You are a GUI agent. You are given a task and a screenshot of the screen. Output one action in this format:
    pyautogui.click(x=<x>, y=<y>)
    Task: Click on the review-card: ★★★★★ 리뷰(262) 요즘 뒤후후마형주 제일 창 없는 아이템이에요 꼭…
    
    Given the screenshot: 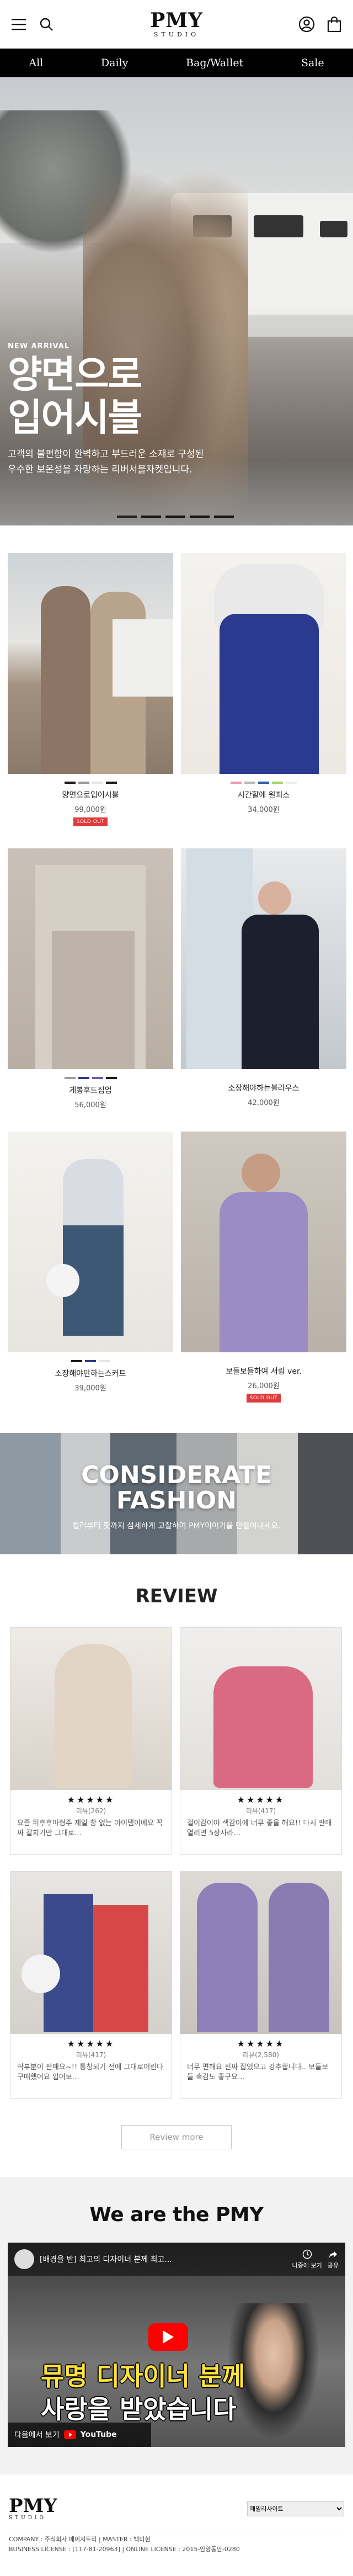 What is the action you would take?
    pyautogui.click(x=91, y=1741)
    